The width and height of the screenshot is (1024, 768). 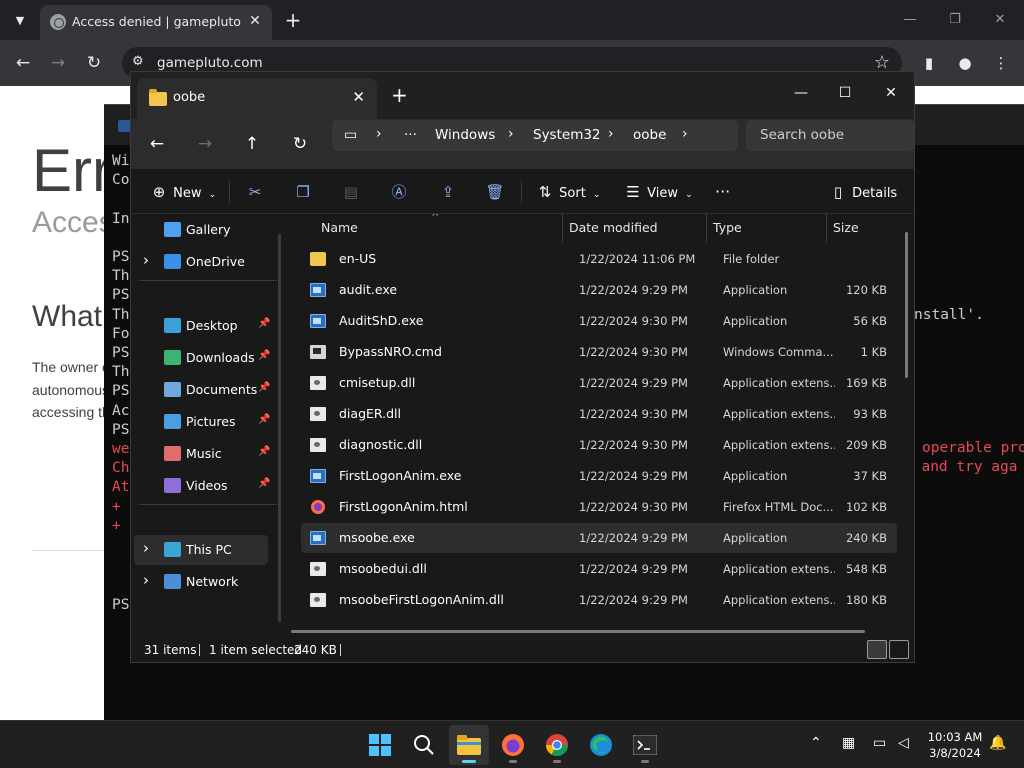 What do you see at coordinates (513, 745) in the screenshot?
I see `firefox-icon` at bounding box center [513, 745].